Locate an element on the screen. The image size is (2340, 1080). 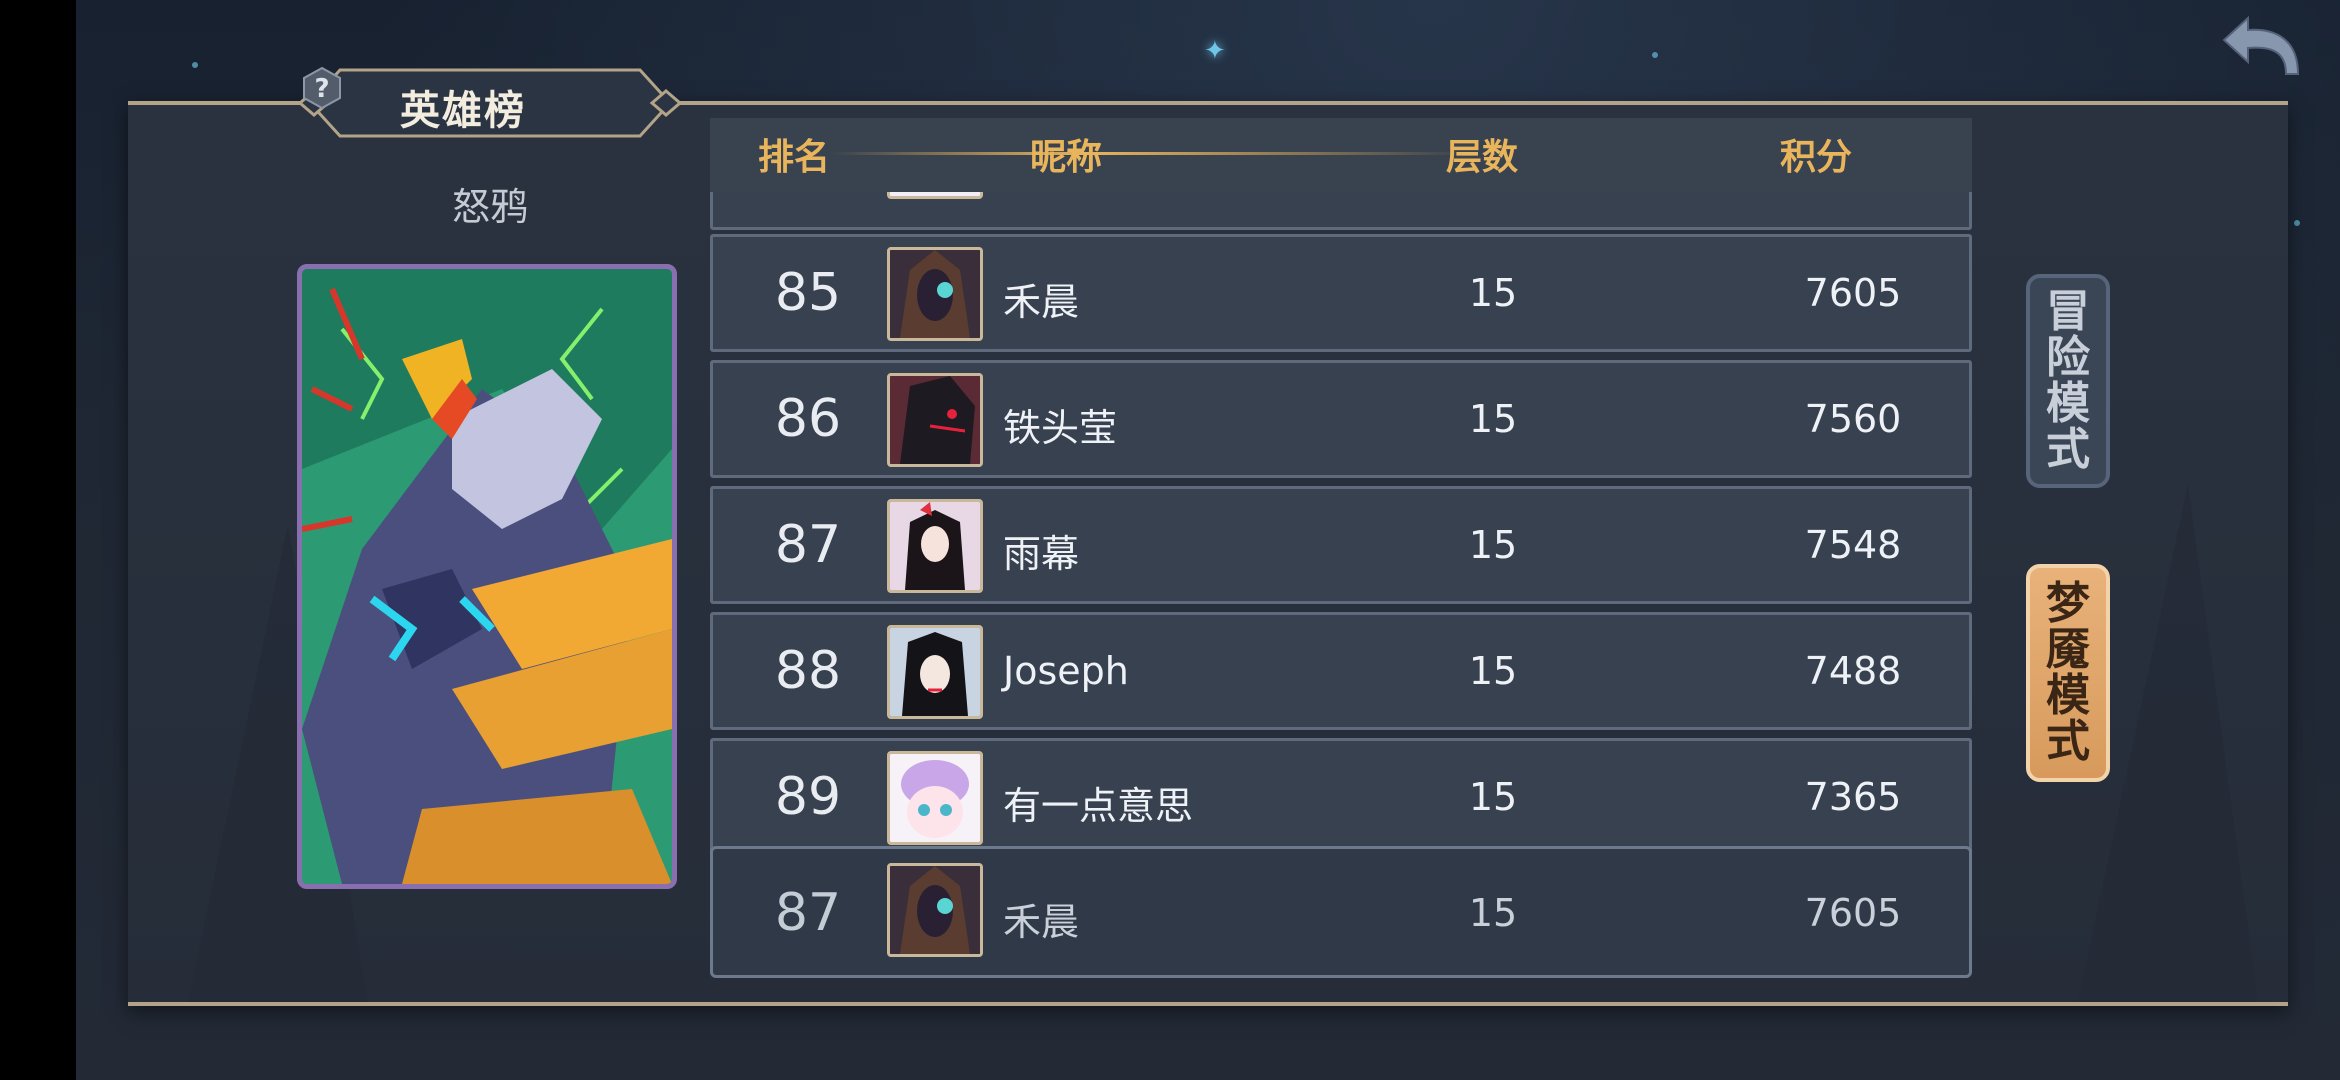
my-nickname: 禾晨 is located at coordinates (1041, 922).